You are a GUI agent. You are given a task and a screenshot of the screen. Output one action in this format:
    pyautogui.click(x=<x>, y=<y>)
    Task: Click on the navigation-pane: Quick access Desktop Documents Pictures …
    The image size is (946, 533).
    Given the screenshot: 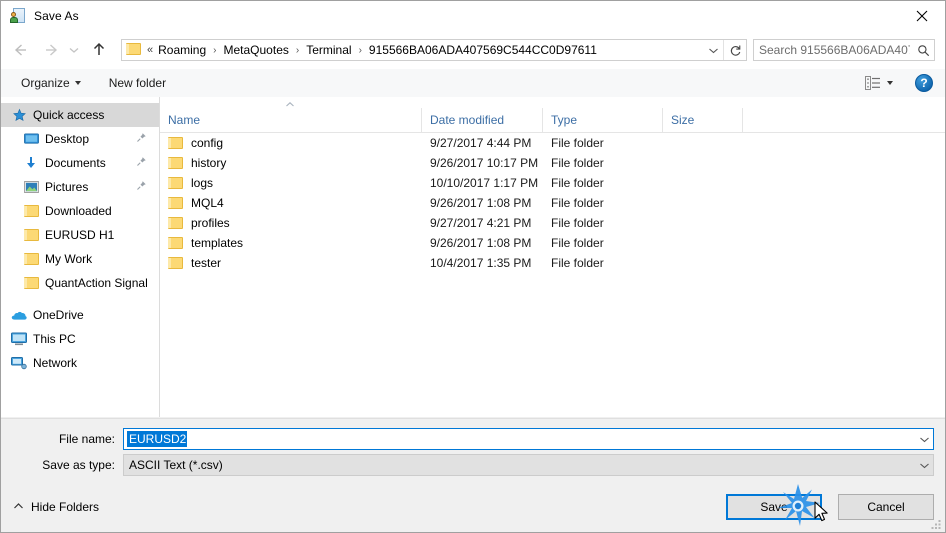 What is the action you would take?
    pyautogui.click(x=80, y=257)
    